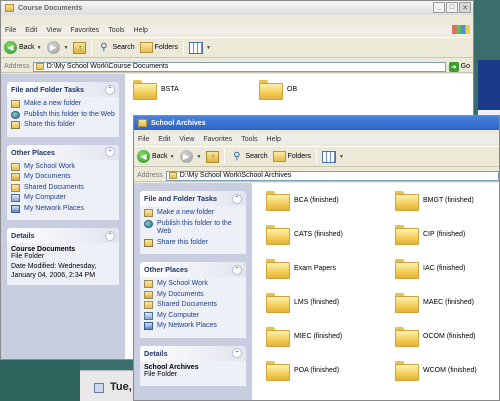  I want to click on toolbar: ◀ Back ▼ ▶ ▼ ↑ ⚲ Search Folders ▼, so click(237, 47).